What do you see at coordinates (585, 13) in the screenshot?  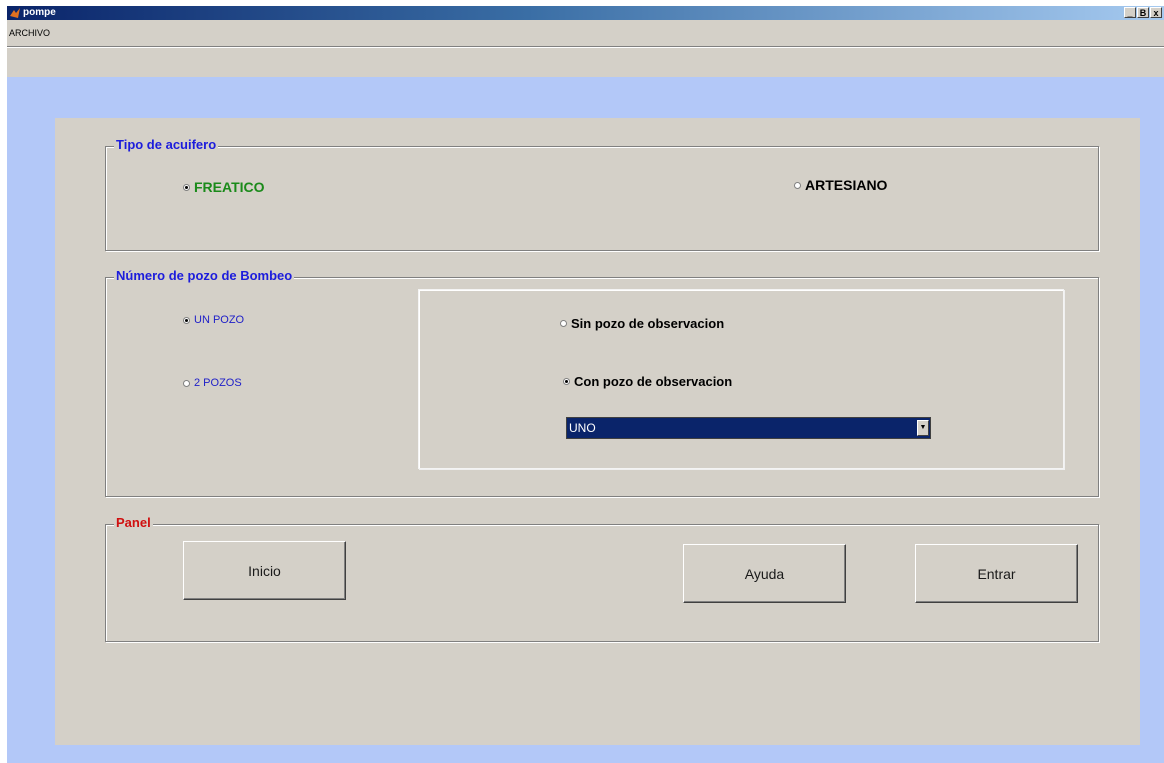 I see `title-bar: pompe _ B x` at bounding box center [585, 13].